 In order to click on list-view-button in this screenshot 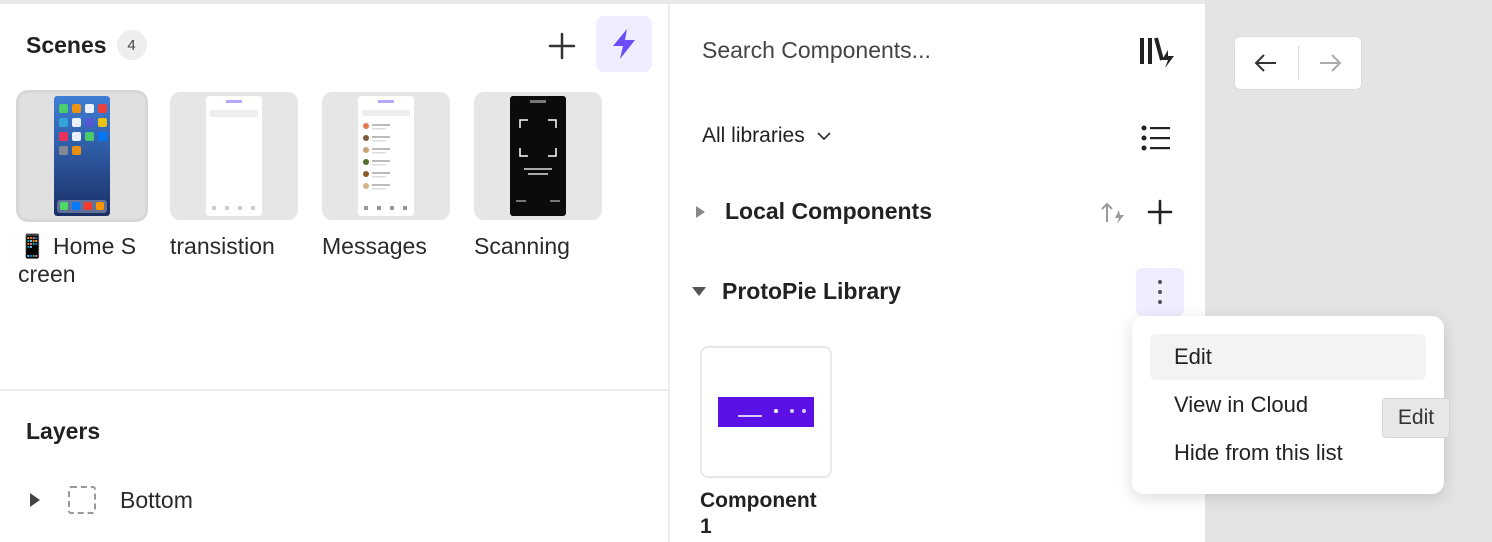, I will do `click(1156, 138)`.